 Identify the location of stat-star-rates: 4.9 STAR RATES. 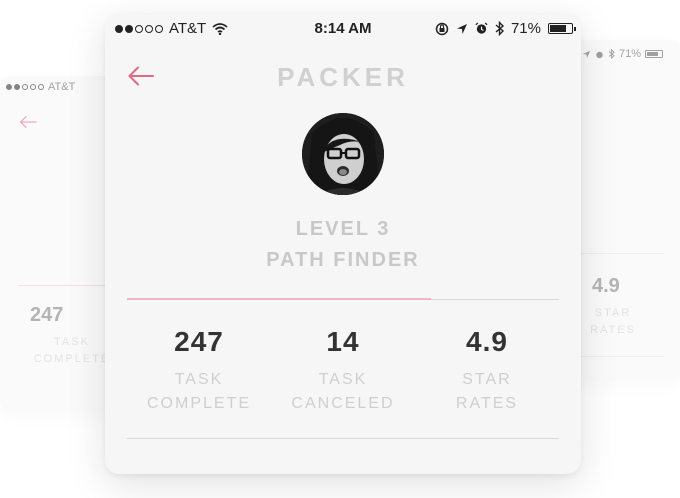
(487, 371).